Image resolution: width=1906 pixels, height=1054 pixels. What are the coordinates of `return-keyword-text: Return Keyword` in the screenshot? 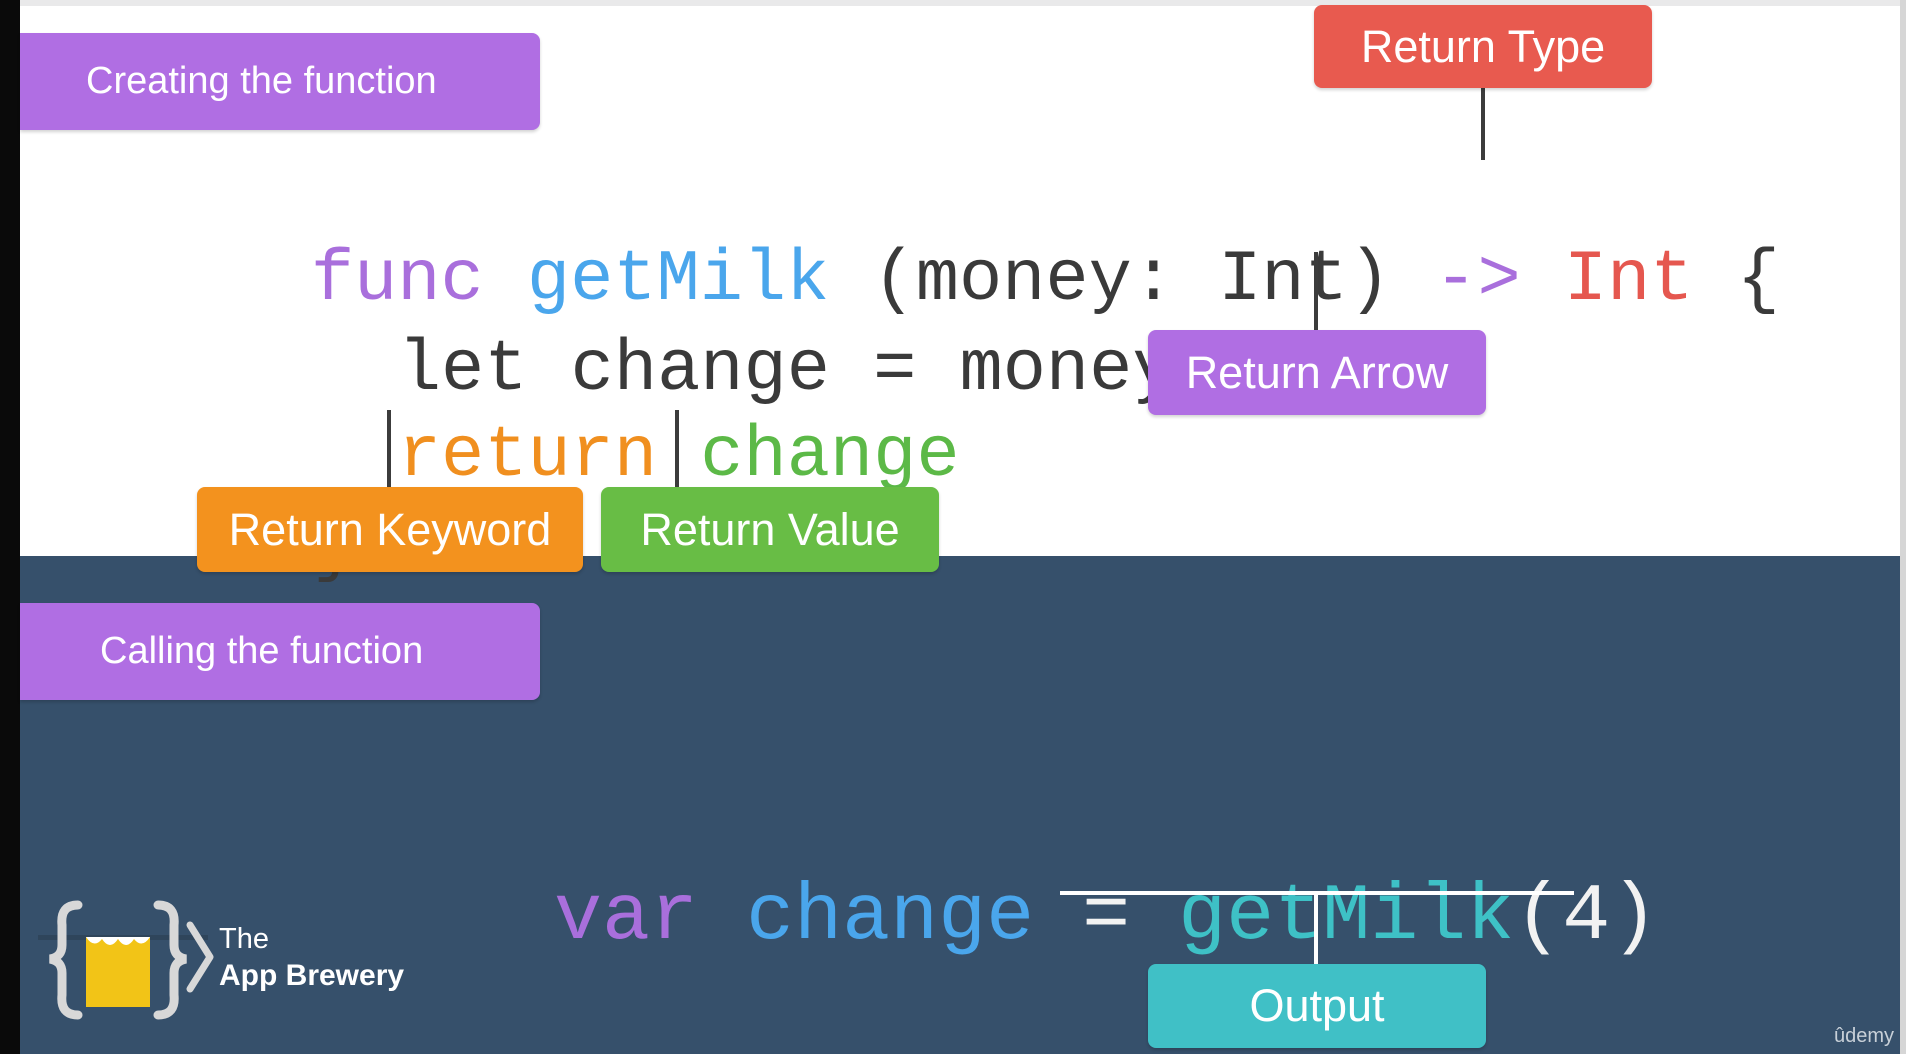 It's located at (390, 529).